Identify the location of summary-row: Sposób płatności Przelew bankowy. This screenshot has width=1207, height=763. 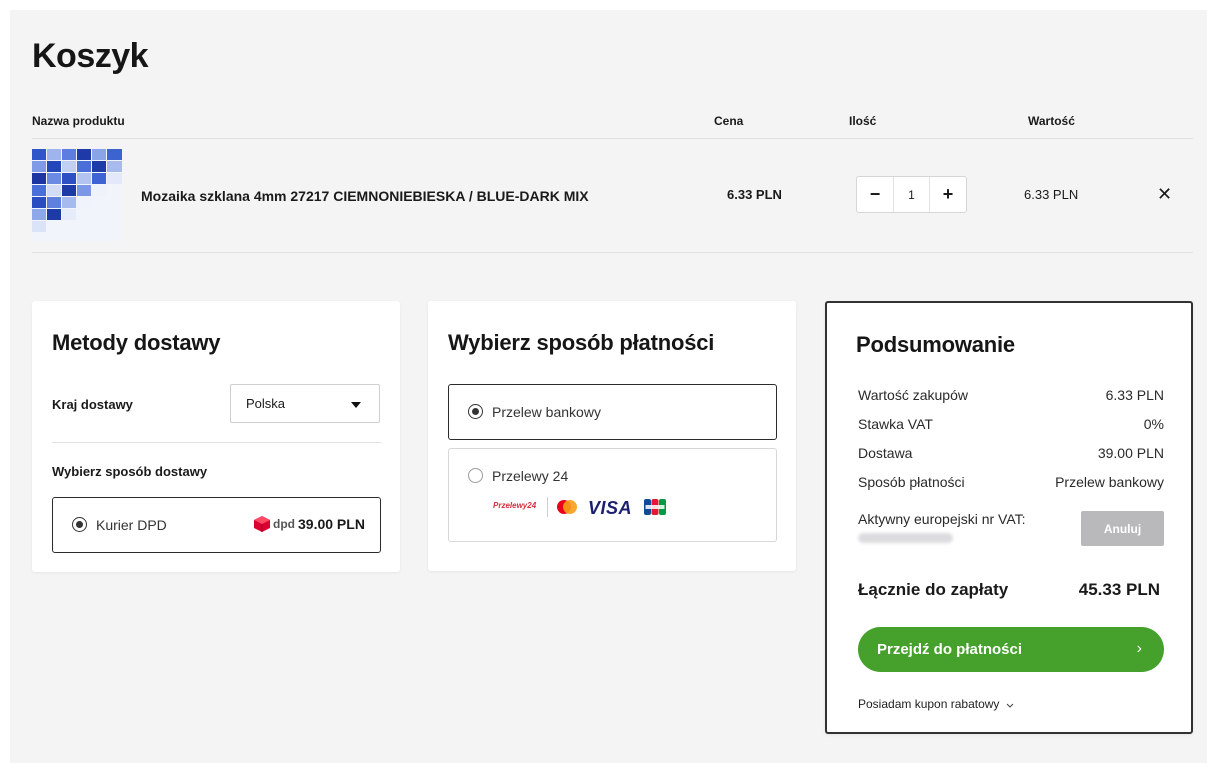
(1011, 482).